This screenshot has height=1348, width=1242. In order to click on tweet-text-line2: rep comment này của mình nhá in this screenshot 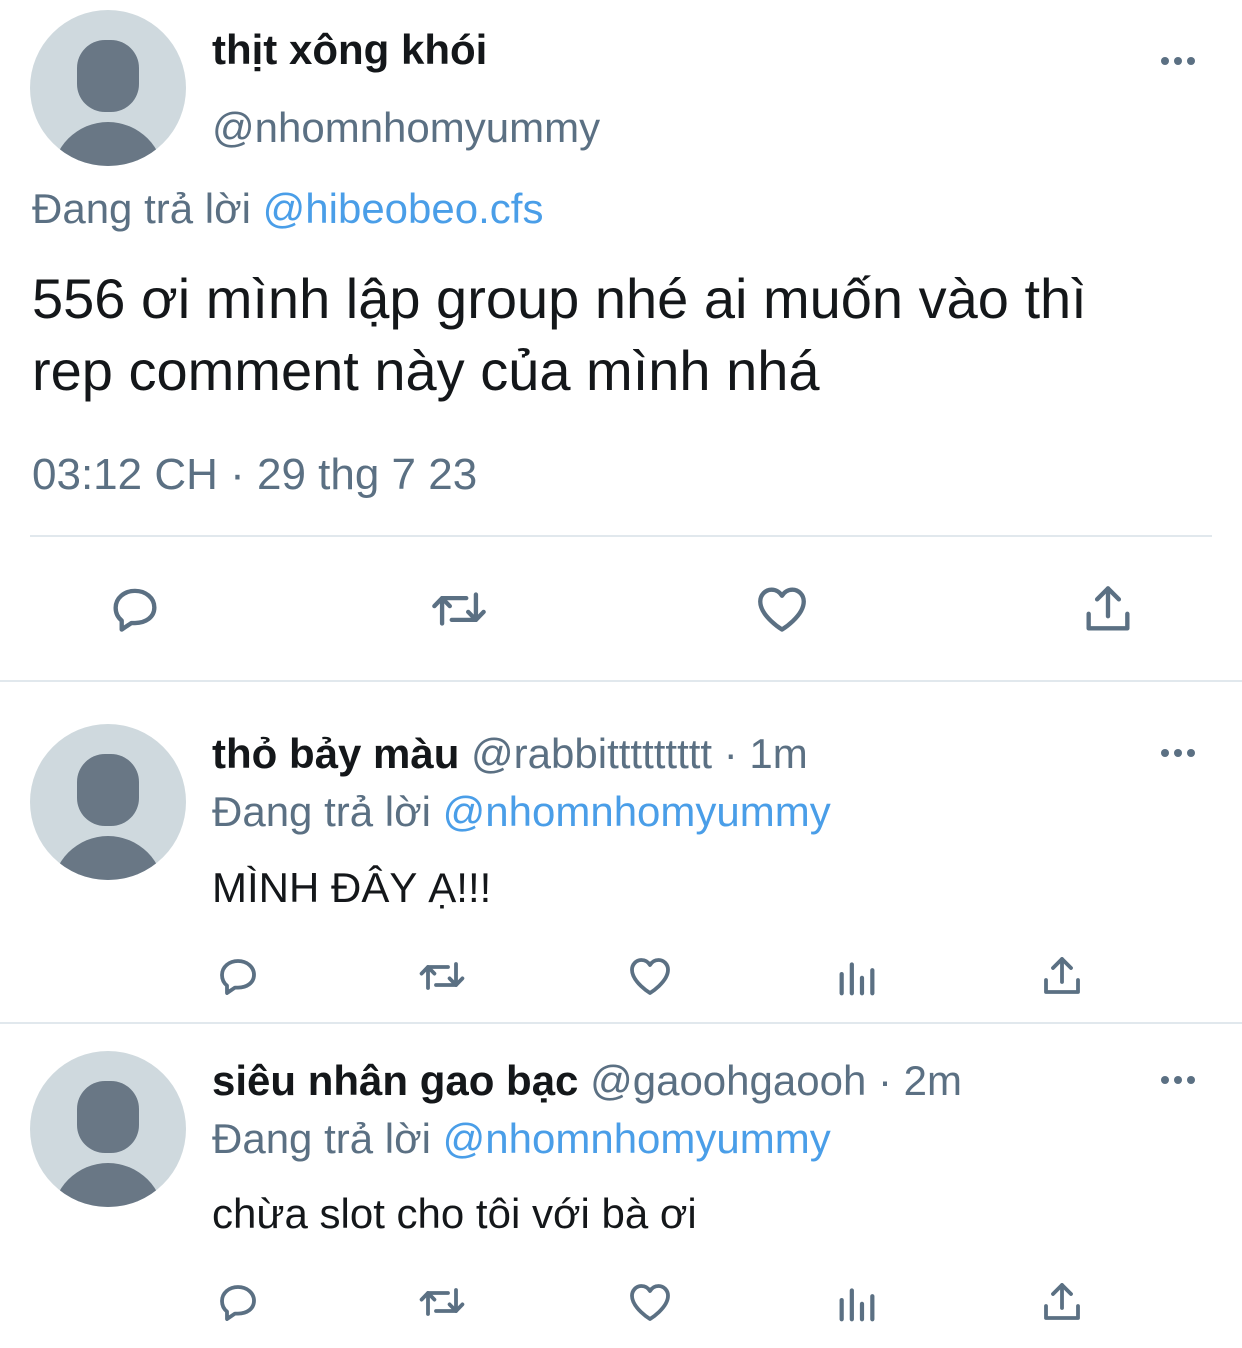, I will do `click(426, 370)`.